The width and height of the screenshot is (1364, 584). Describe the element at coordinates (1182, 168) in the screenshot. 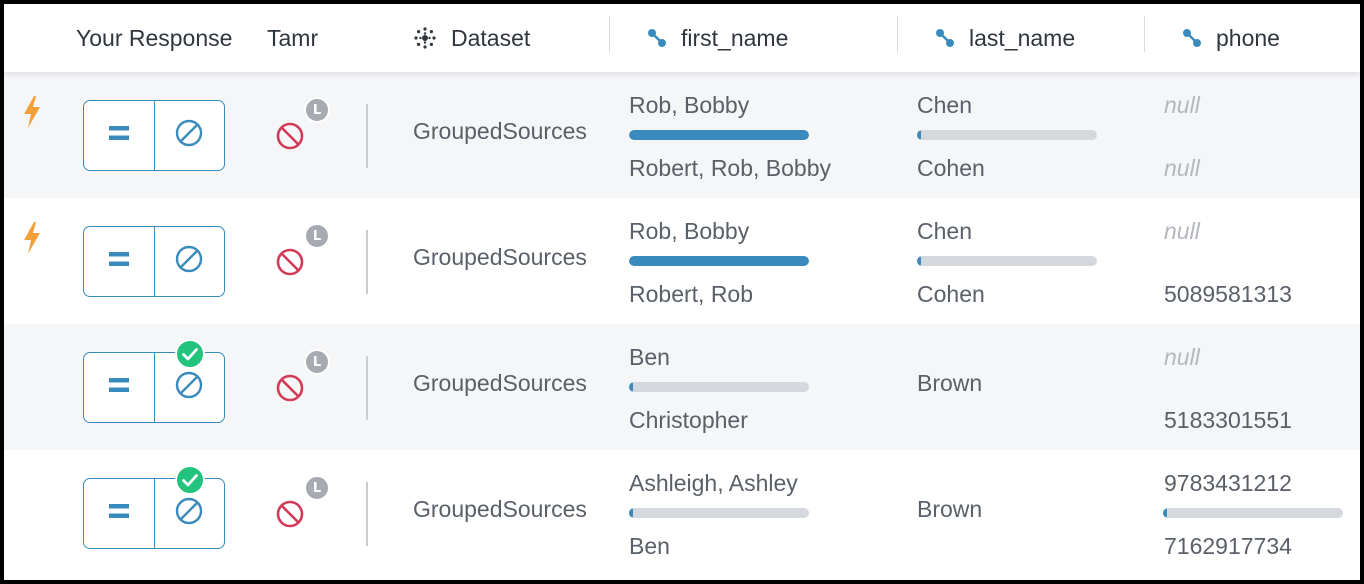

I see `phone-bottom-value: null` at that location.